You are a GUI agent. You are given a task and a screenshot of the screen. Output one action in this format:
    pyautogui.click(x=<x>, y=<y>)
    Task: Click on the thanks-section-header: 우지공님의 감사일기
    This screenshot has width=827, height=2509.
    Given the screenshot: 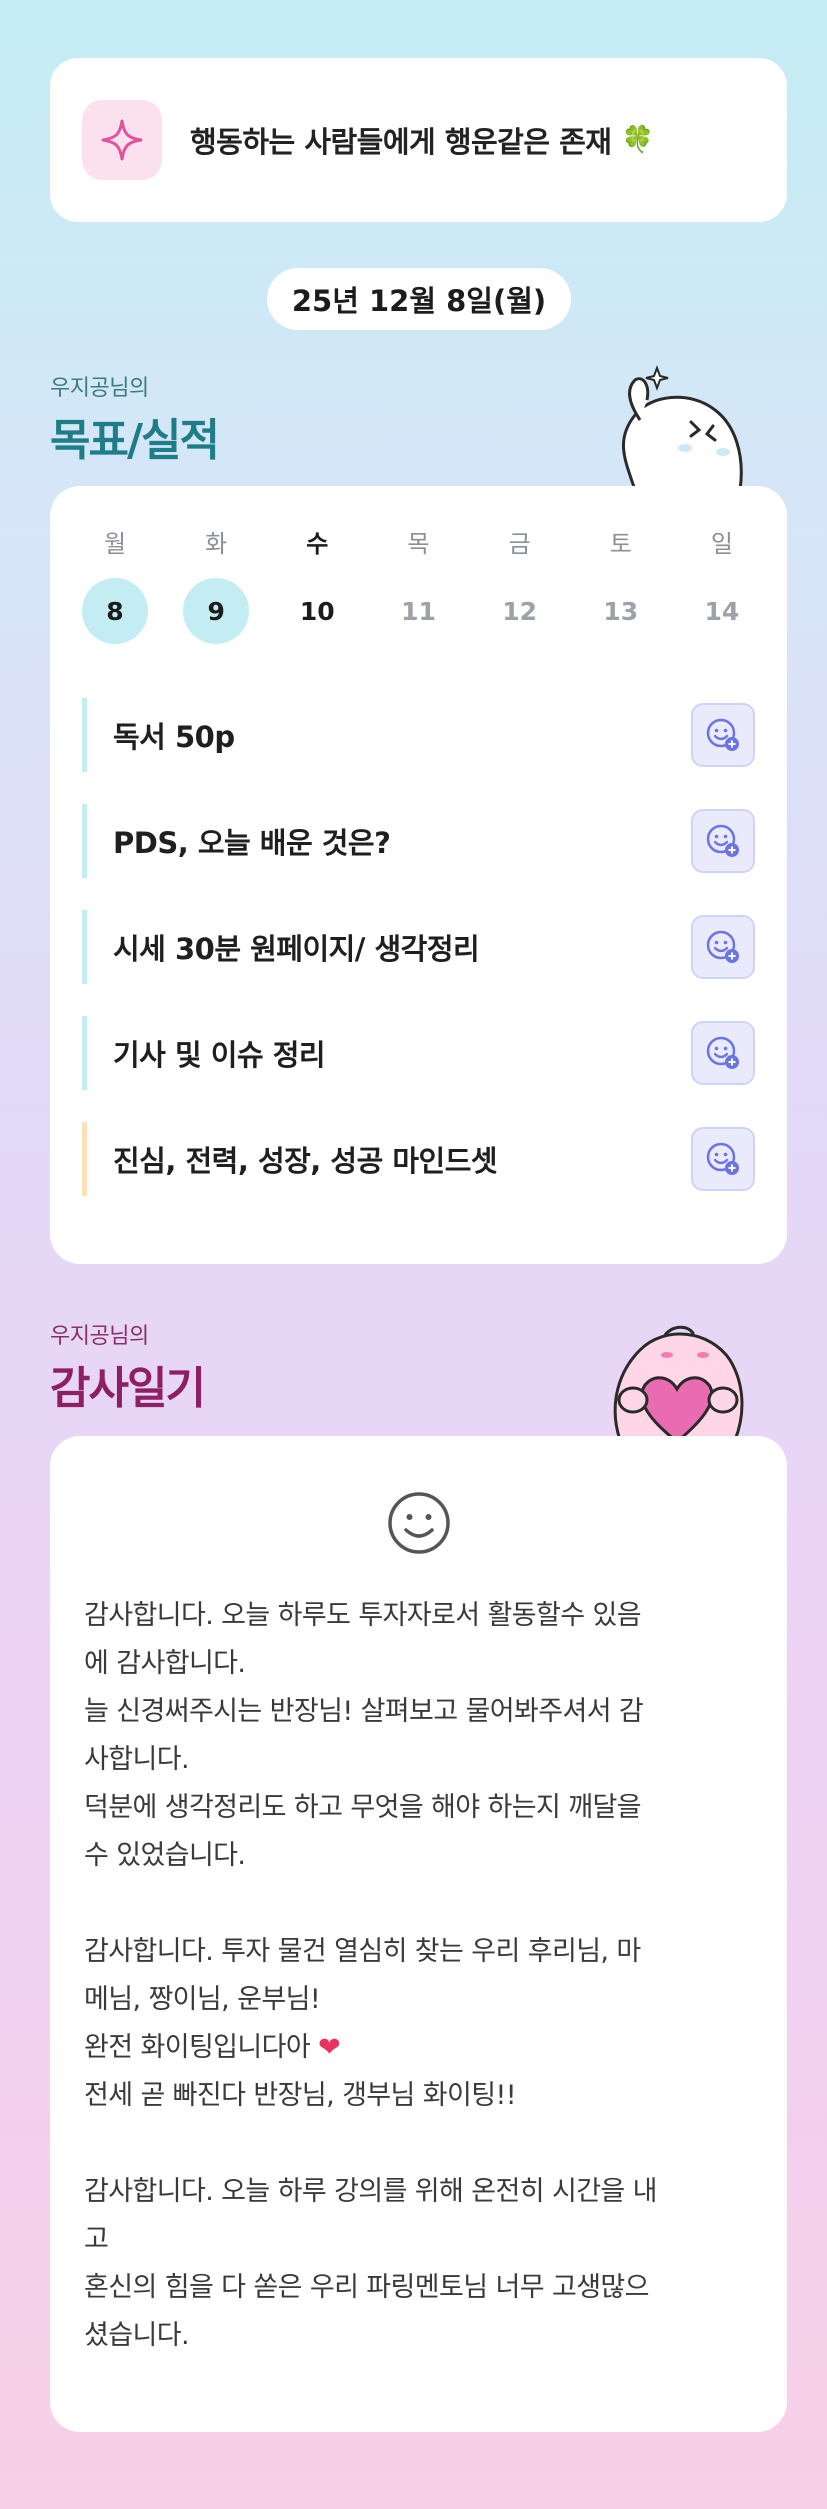 What is the action you would take?
    pyautogui.click(x=128, y=1367)
    